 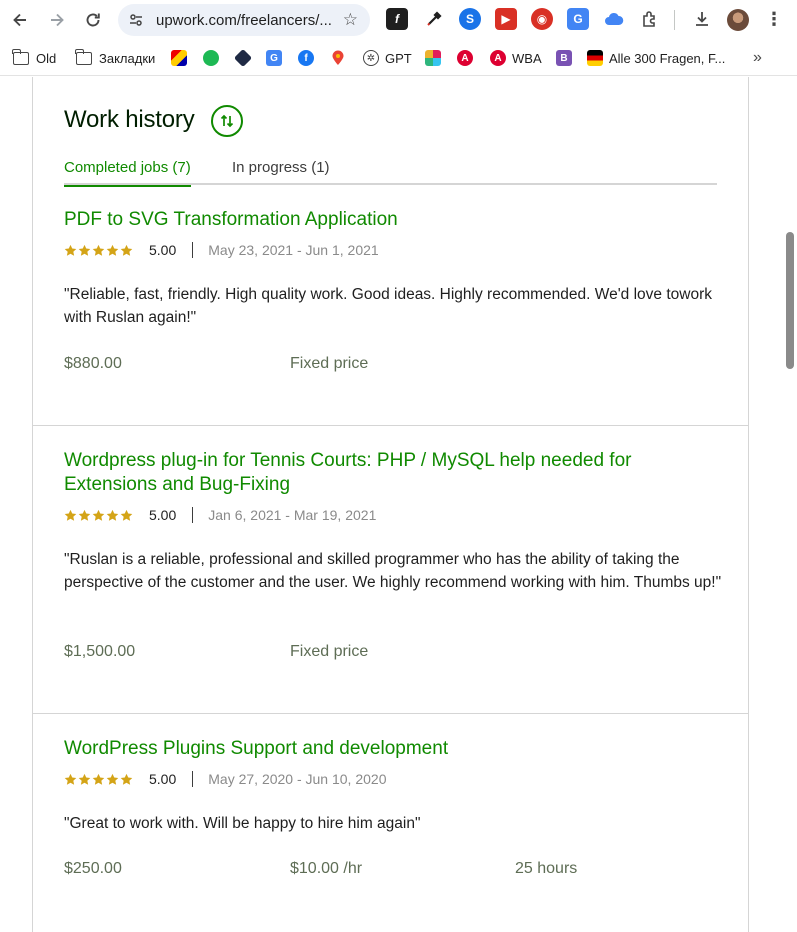 I want to click on translate-icon: G, so click(x=274, y=58).